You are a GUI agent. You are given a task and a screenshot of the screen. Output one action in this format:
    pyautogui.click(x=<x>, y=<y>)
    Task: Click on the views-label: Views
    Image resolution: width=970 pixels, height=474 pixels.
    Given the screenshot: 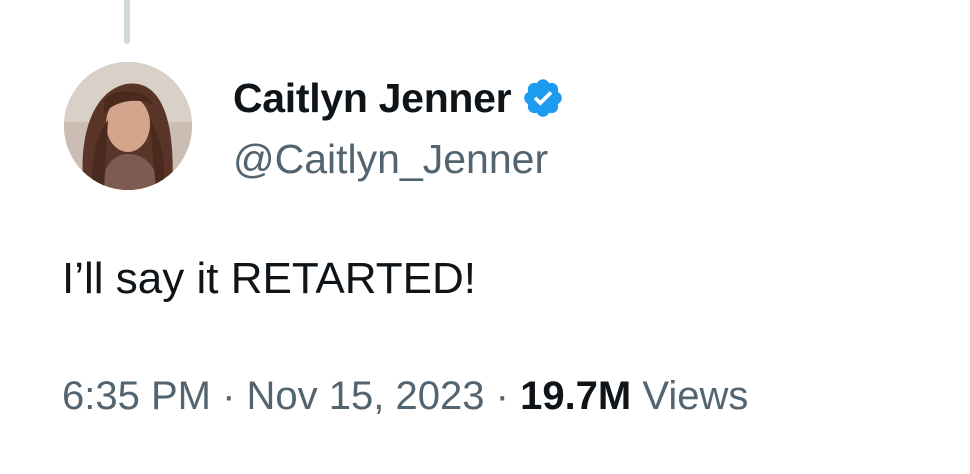 What is the action you would take?
    pyautogui.click(x=695, y=396)
    